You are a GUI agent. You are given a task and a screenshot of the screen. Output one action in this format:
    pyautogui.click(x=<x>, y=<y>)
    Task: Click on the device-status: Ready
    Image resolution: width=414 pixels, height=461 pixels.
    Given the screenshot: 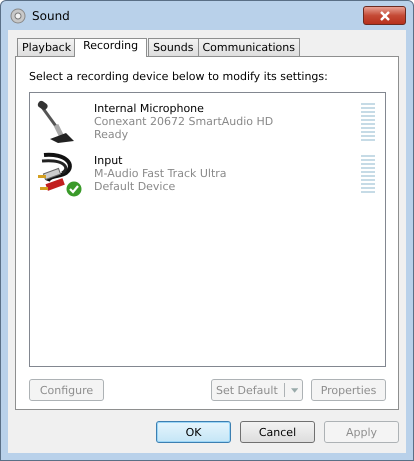 What is the action you would take?
    pyautogui.click(x=112, y=134)
    